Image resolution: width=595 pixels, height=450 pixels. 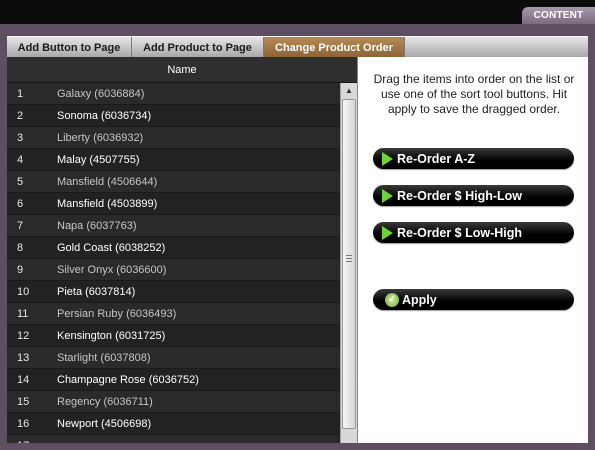 What do you see at coordinates (107, 181) in the screenshot?
I see `product-name: Mansfield (4506644)` at bounding box center [107, 181].